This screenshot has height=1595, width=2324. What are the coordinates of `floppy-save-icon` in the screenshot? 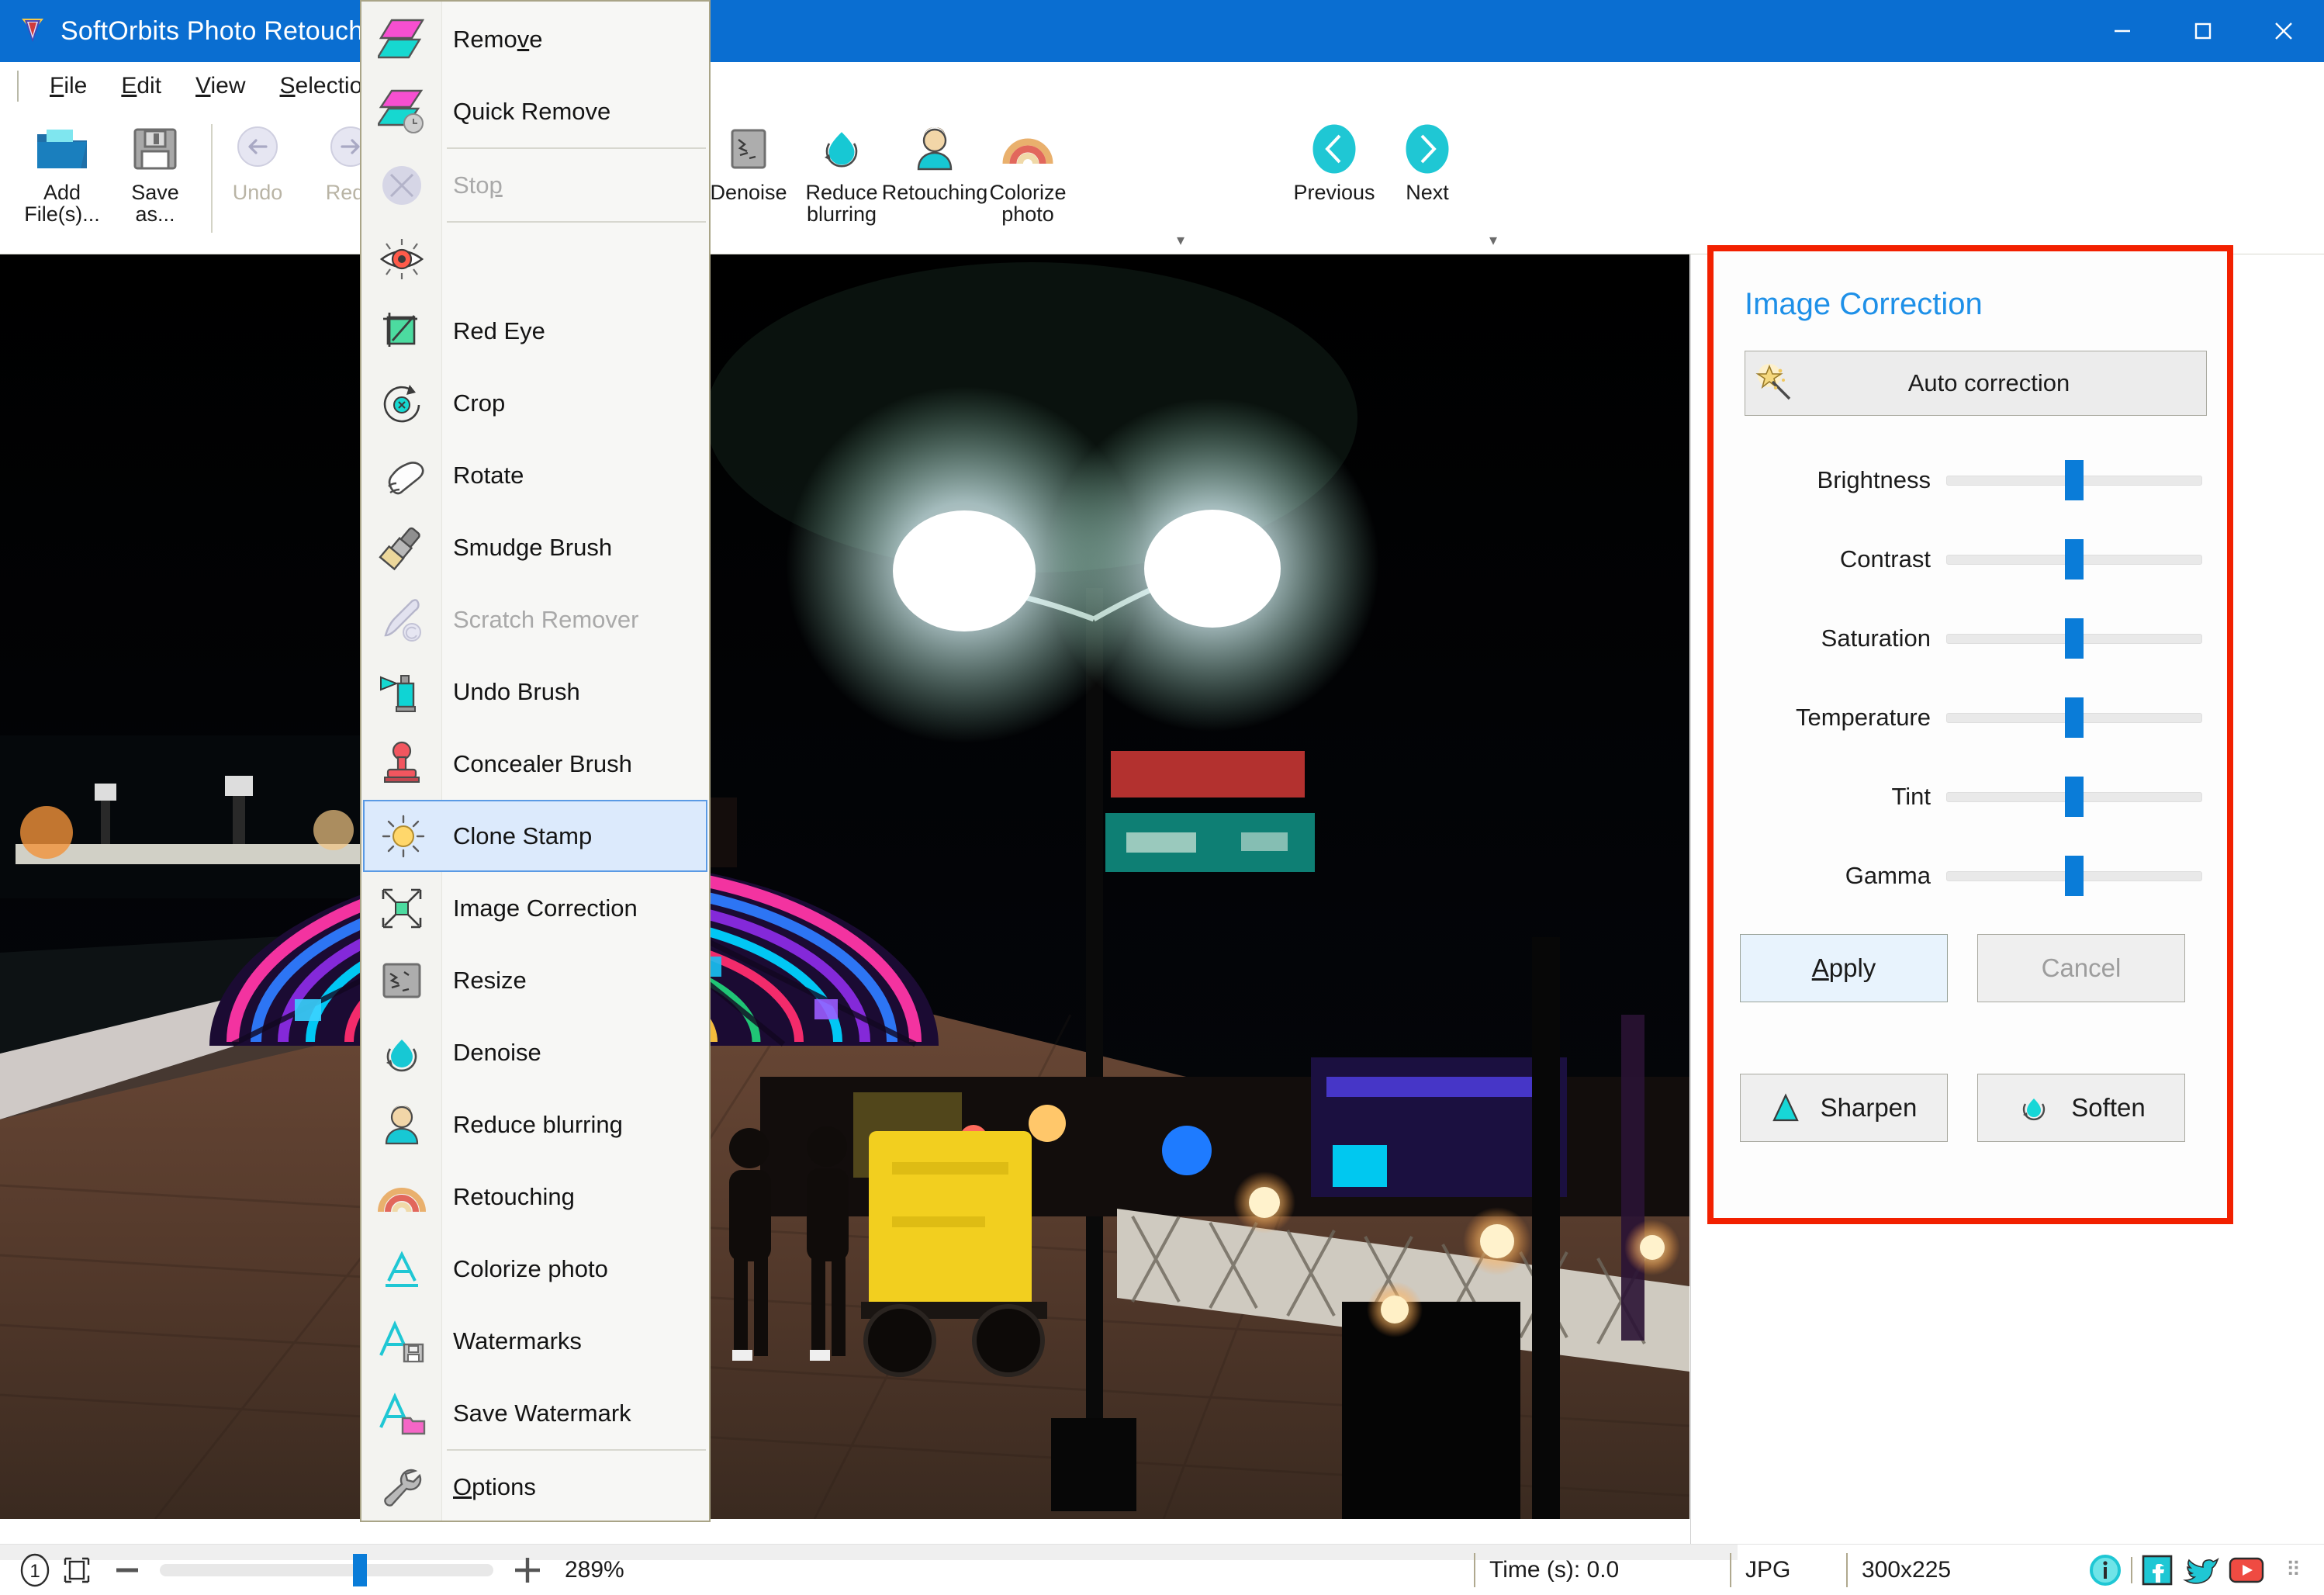 It's located at (155, 149).